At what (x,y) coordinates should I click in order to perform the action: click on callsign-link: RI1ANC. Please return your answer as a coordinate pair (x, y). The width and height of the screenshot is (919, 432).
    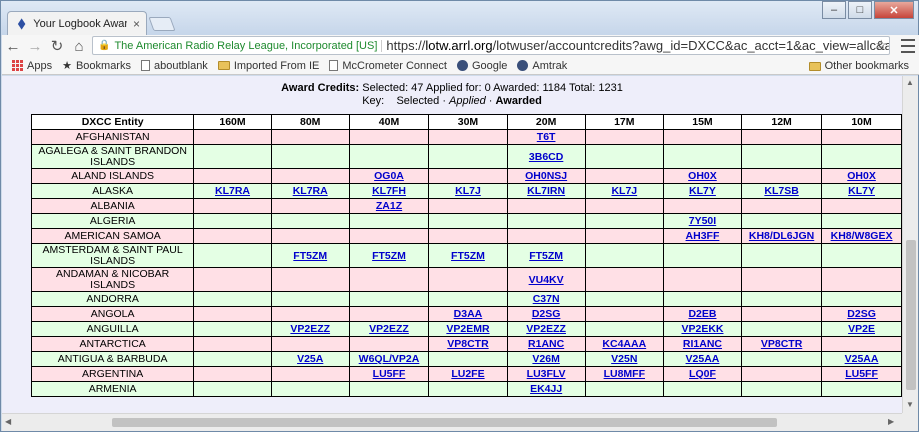
    Looking at the image, I should click on (702, 344).